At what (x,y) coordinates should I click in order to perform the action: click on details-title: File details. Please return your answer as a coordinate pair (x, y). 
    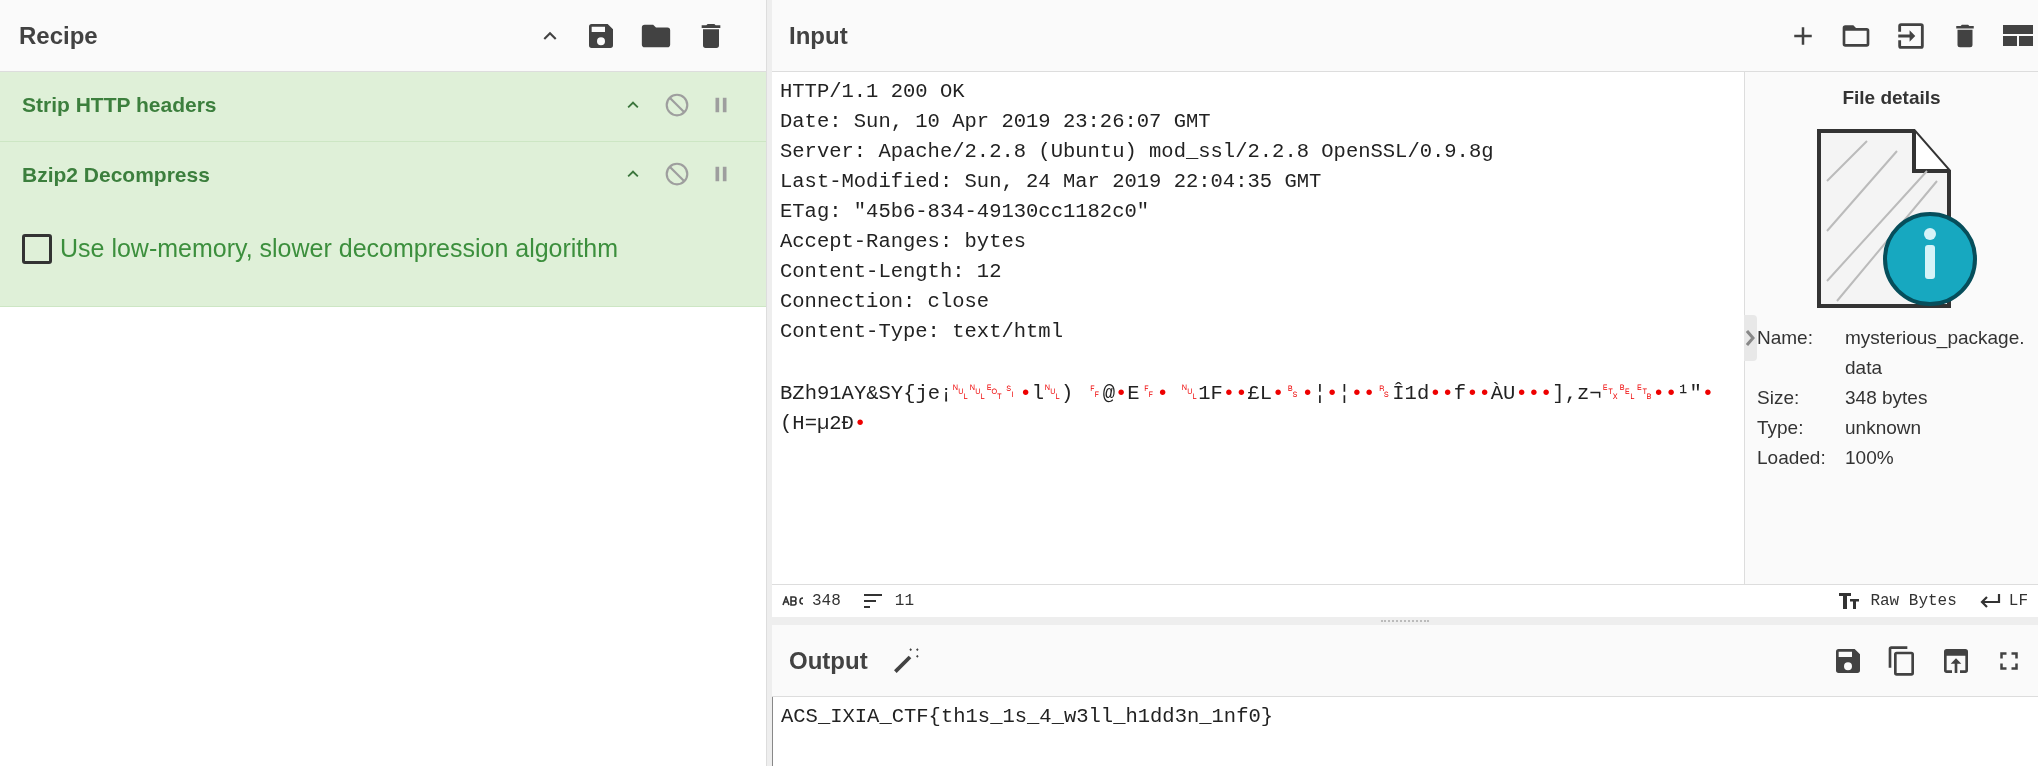
    Looking at the image, I should click on (1891, 98).